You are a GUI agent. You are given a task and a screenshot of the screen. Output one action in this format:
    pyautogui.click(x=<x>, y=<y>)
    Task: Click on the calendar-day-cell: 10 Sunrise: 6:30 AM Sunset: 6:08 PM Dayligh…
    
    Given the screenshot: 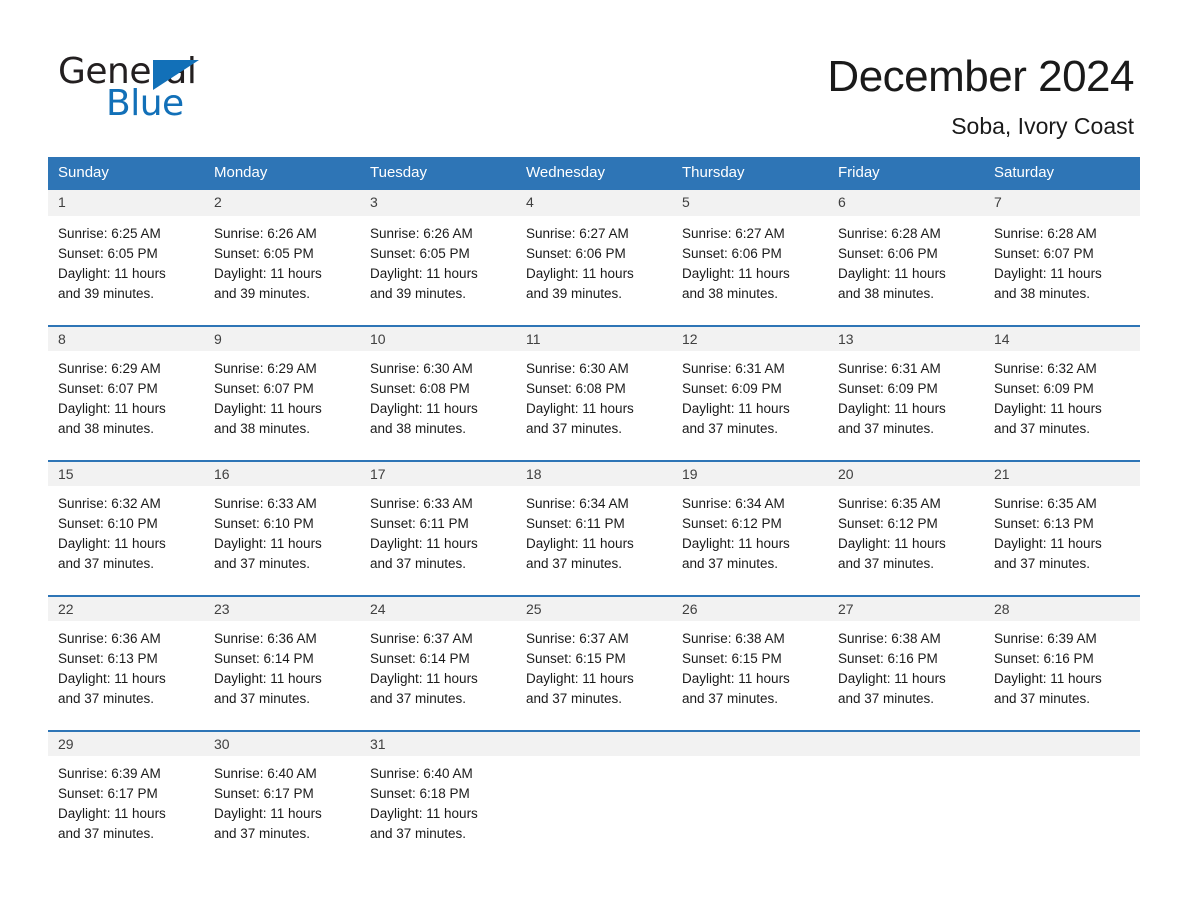 What is the action you would take?
    pyautogui.click(x=438, y=392)
    